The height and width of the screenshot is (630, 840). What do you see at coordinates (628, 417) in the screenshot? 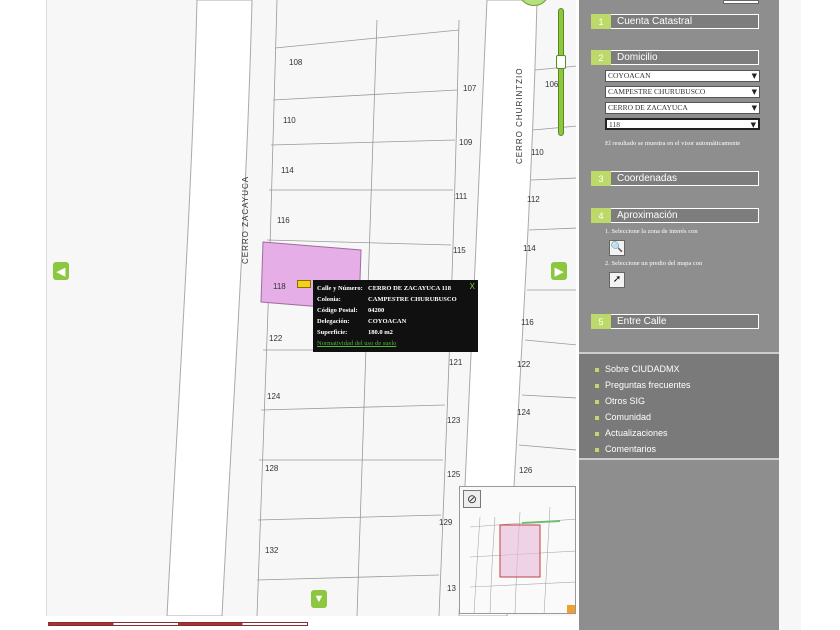
I see `link-label: Comunidad` at bounding box center [628, 417].